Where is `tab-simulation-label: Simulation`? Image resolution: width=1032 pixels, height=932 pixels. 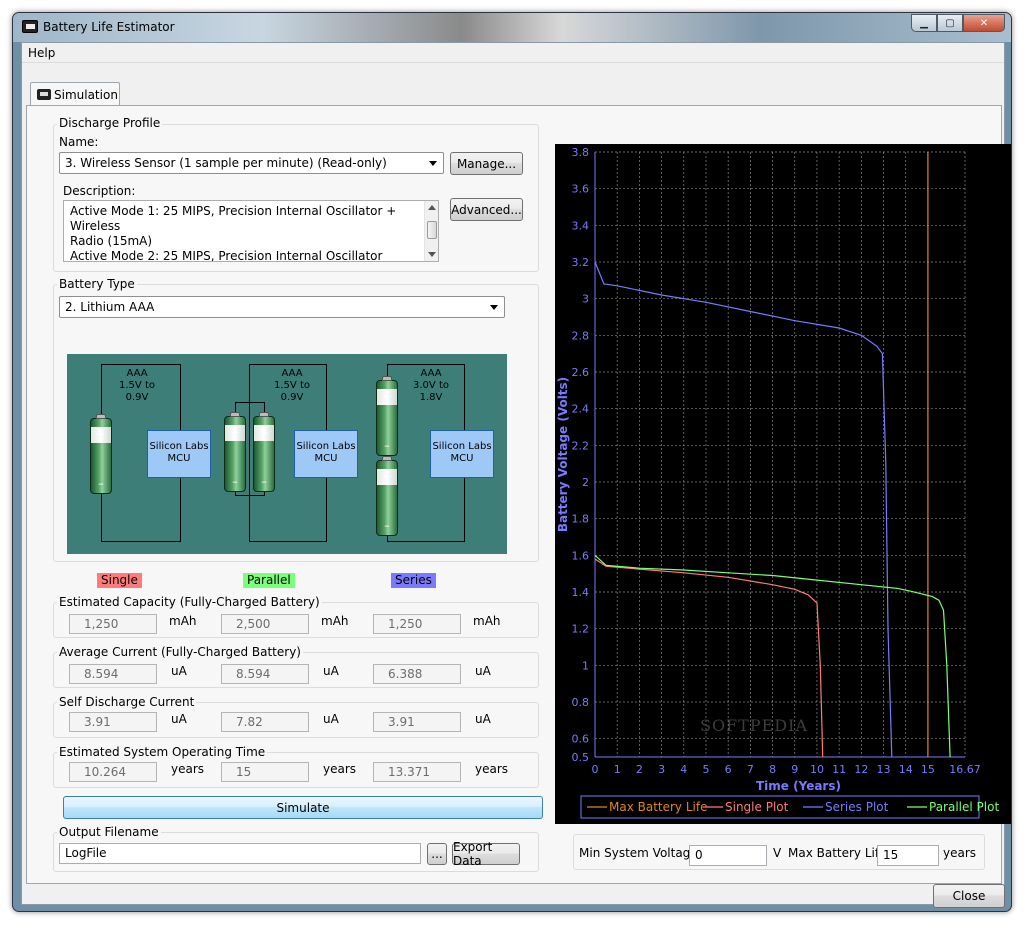 tab-simulation-label: Simulation is located at coordinates (86, 95).